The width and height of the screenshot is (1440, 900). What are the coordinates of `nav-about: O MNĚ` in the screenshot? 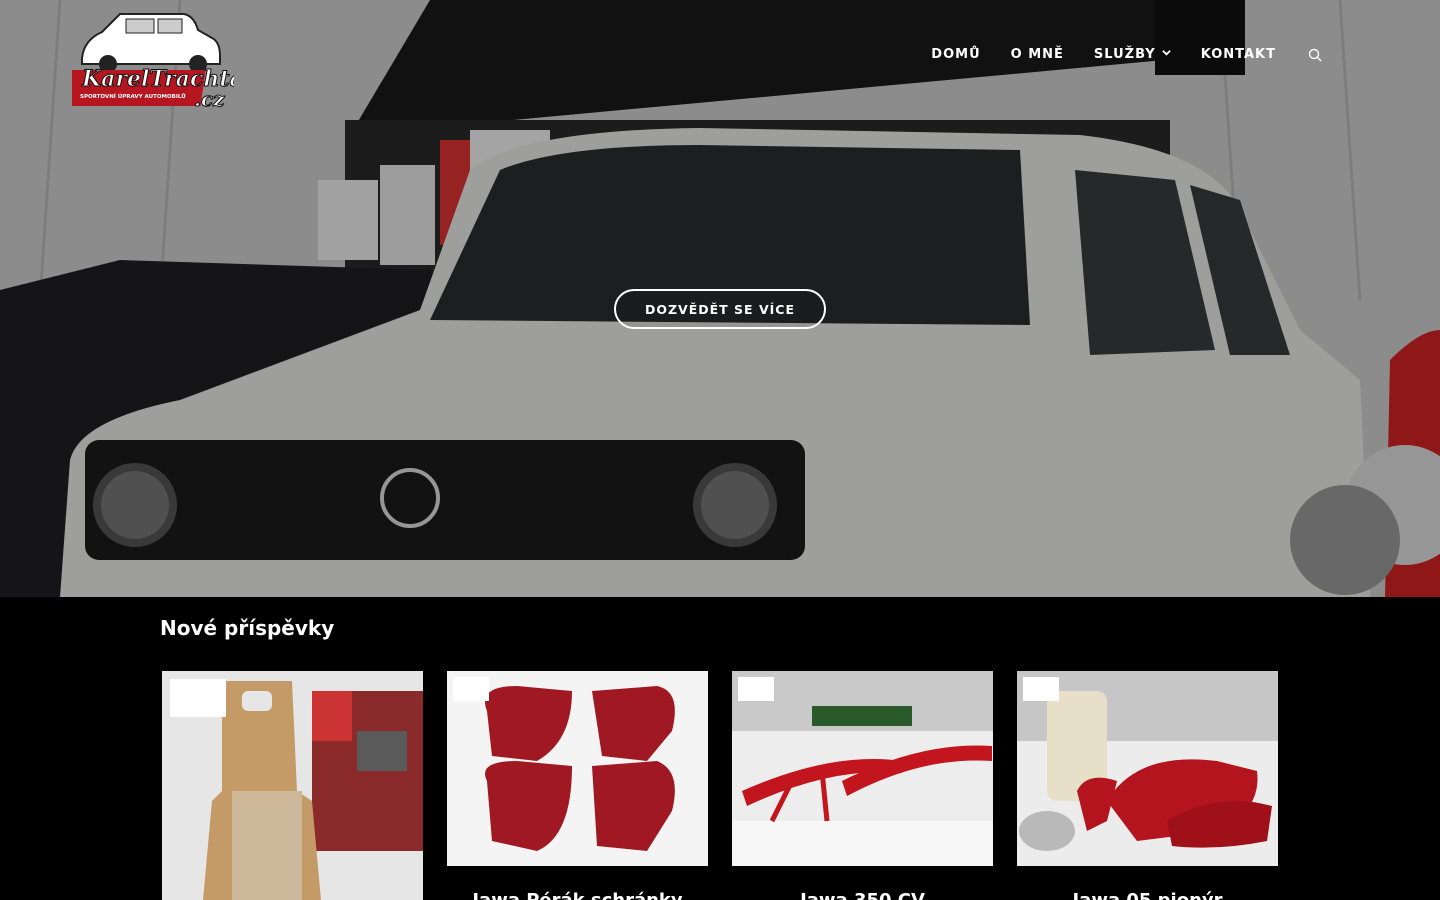 It's located at (1037, 54).